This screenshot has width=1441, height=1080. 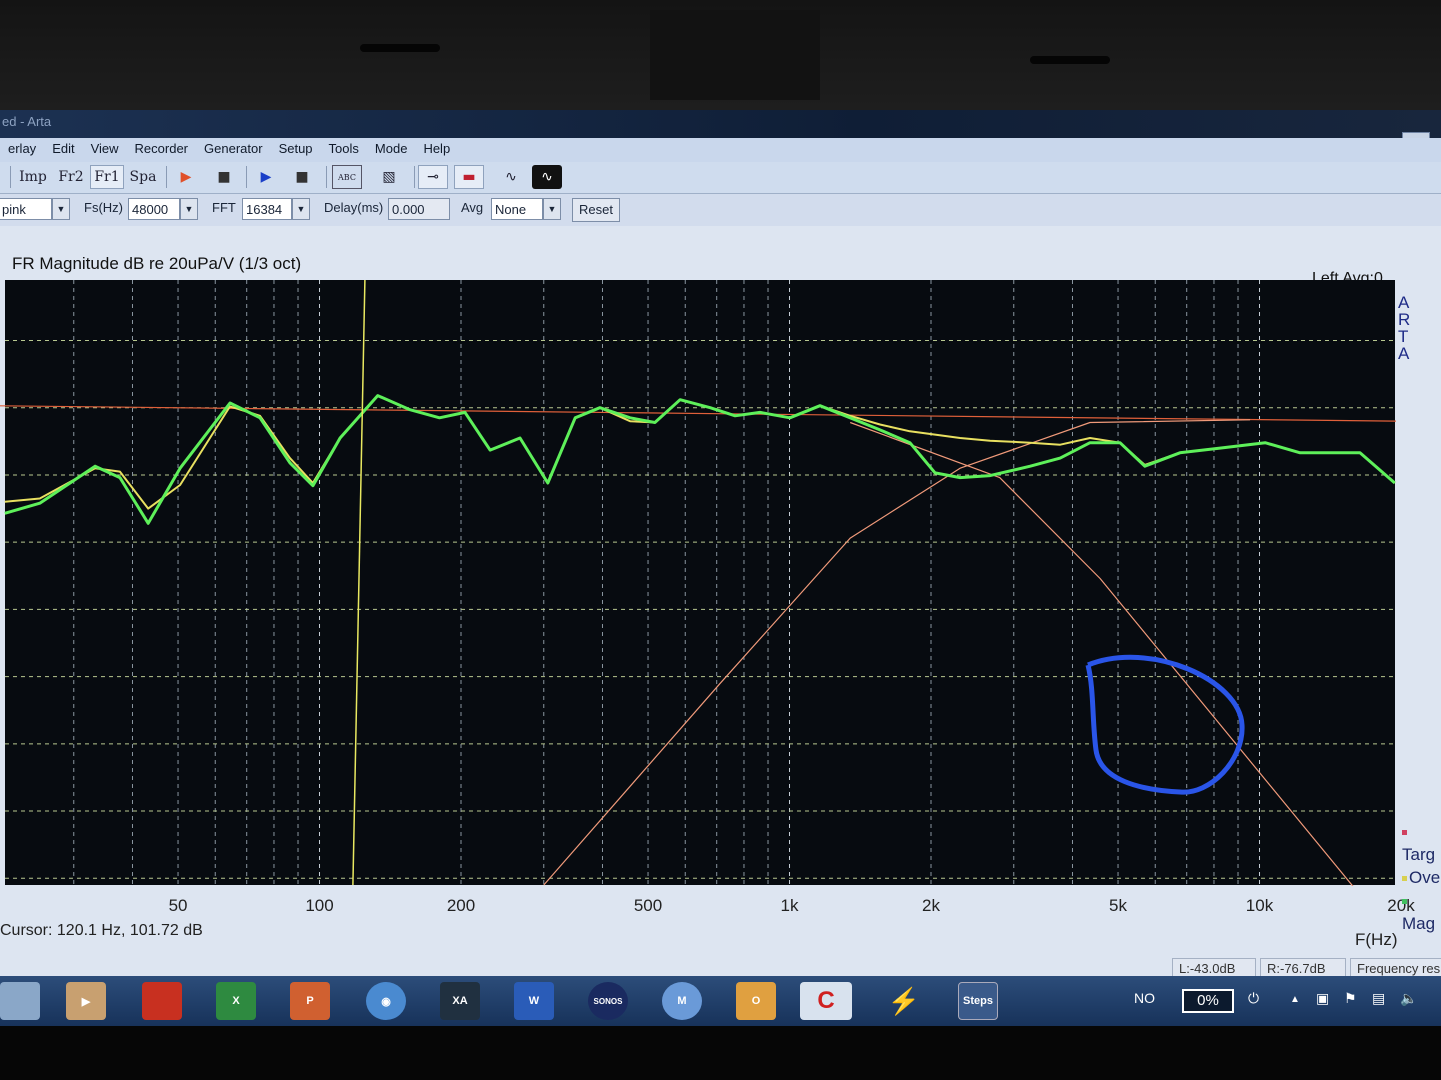 What do you see at coordinates (389, 177) in the screenshot?
I see `hatch-icon: ▧` at bounding box center [389, 177].